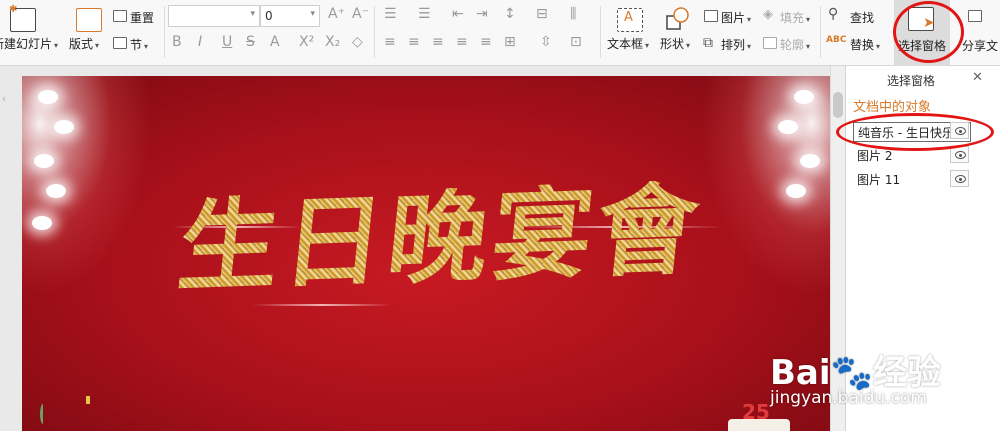  Describe the element at coordinates (290, 16) in the screenshot. I see `font-size-select: 0 ▾` at that location.